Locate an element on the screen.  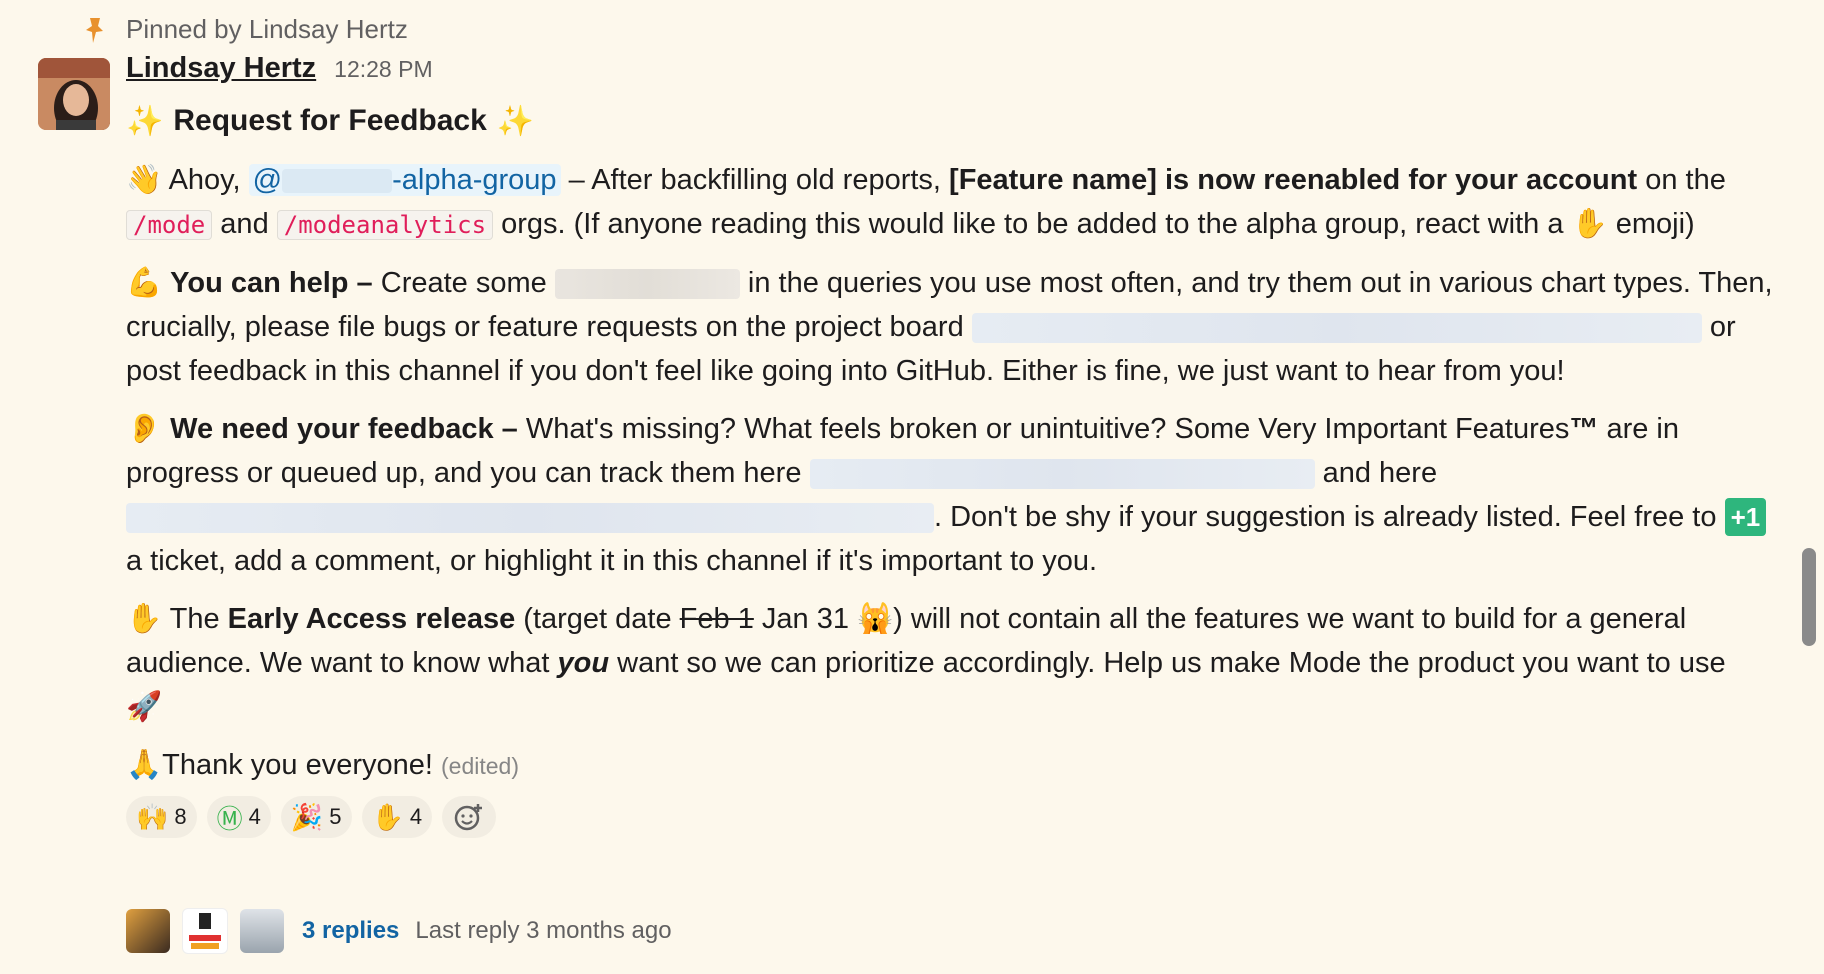
you-italic: you is located at coordinates (583, 663).